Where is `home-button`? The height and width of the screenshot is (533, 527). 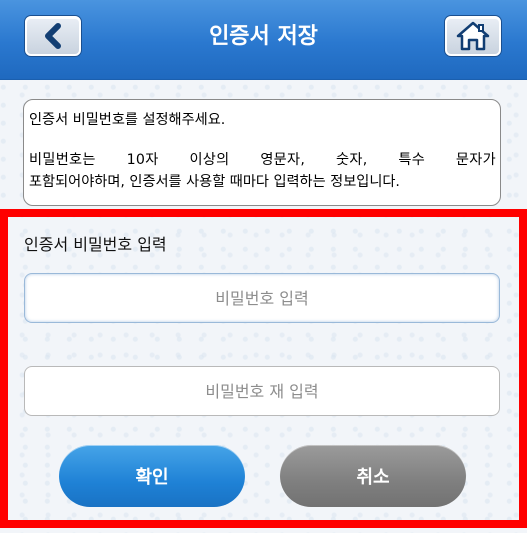 home-button is located at coordinates (473, 36).